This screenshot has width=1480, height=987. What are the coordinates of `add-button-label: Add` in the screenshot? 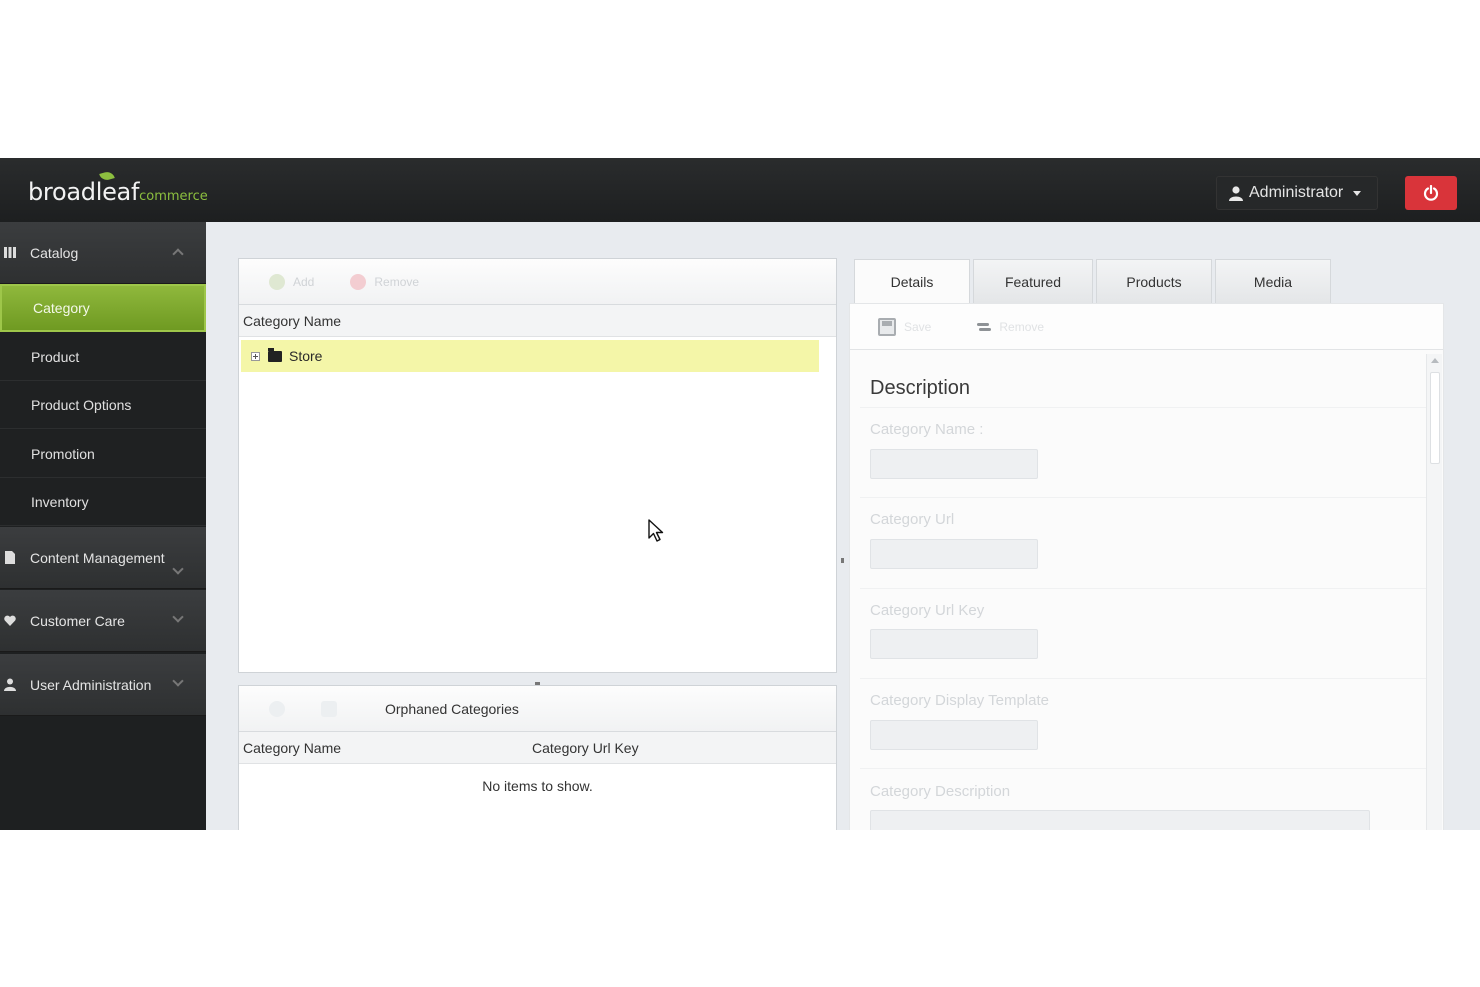 It's located at (304, 281).